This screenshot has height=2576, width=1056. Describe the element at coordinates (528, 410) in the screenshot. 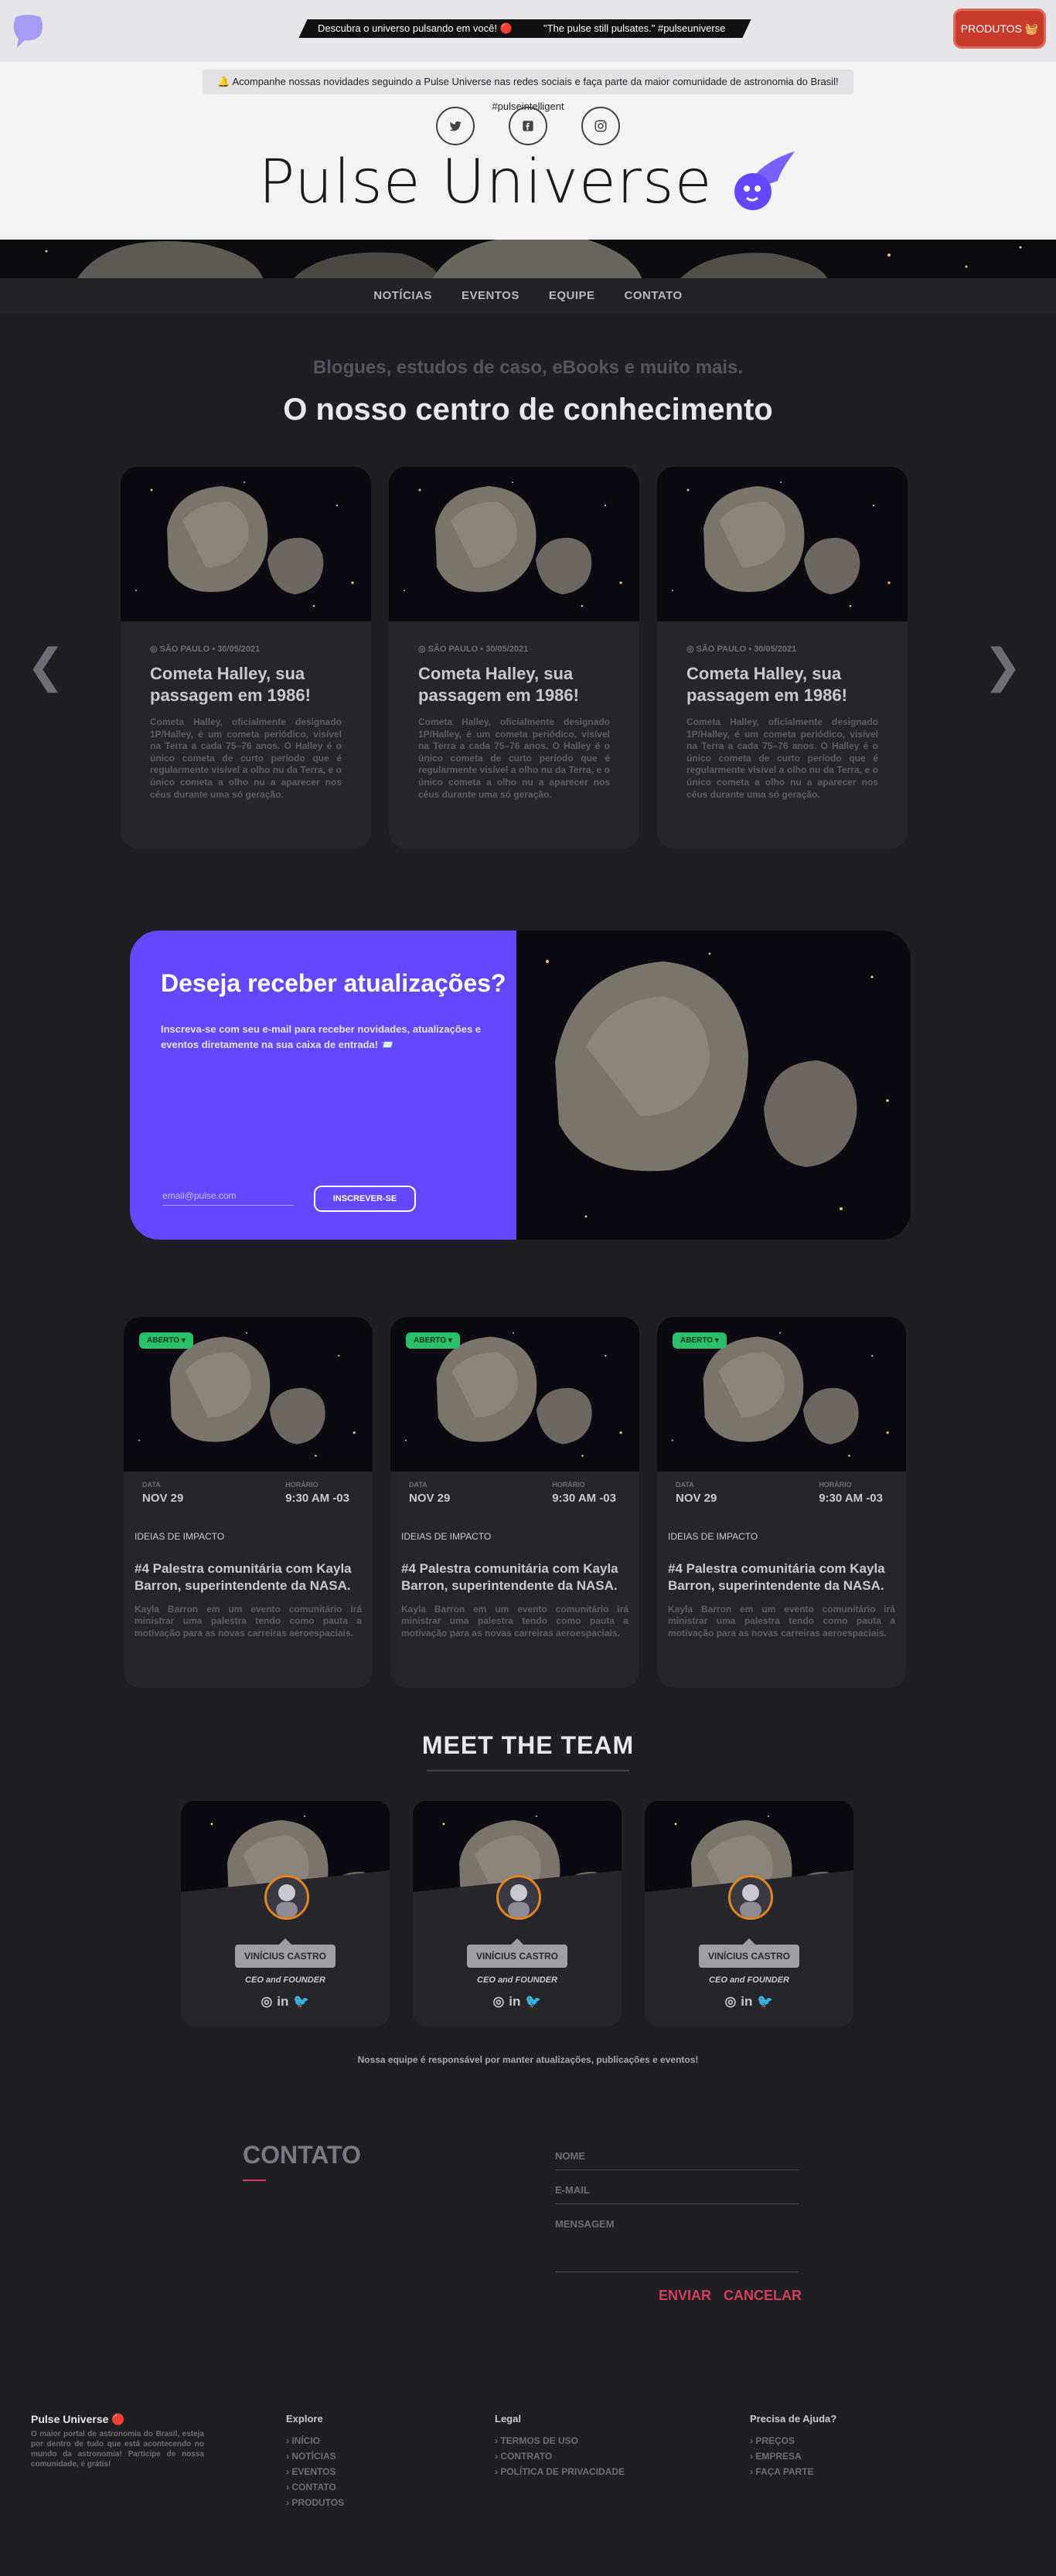

I see `knowledge-title: O nosso centro de conhecimento` at that location.